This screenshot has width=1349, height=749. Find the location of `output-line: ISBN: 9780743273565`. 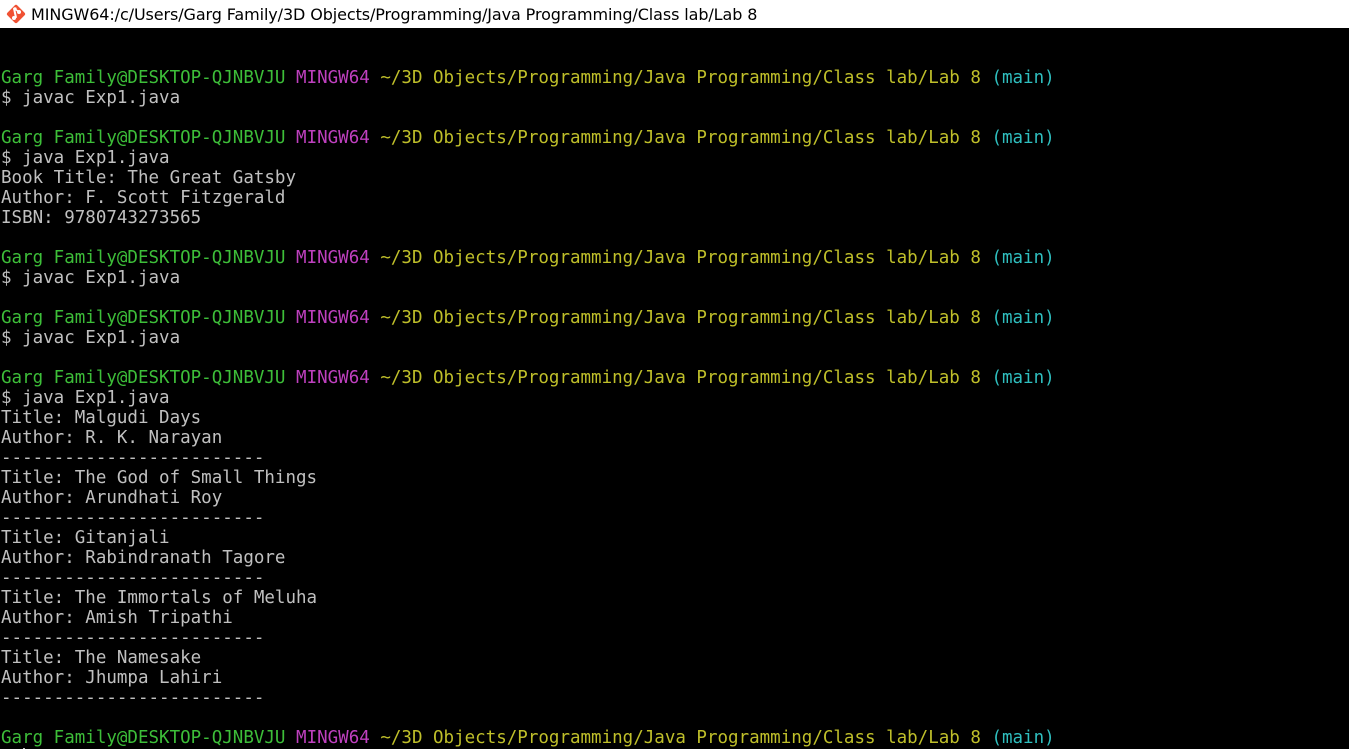

output-line: ISBN: 9780743273565 is located at coordinates (101, 218).